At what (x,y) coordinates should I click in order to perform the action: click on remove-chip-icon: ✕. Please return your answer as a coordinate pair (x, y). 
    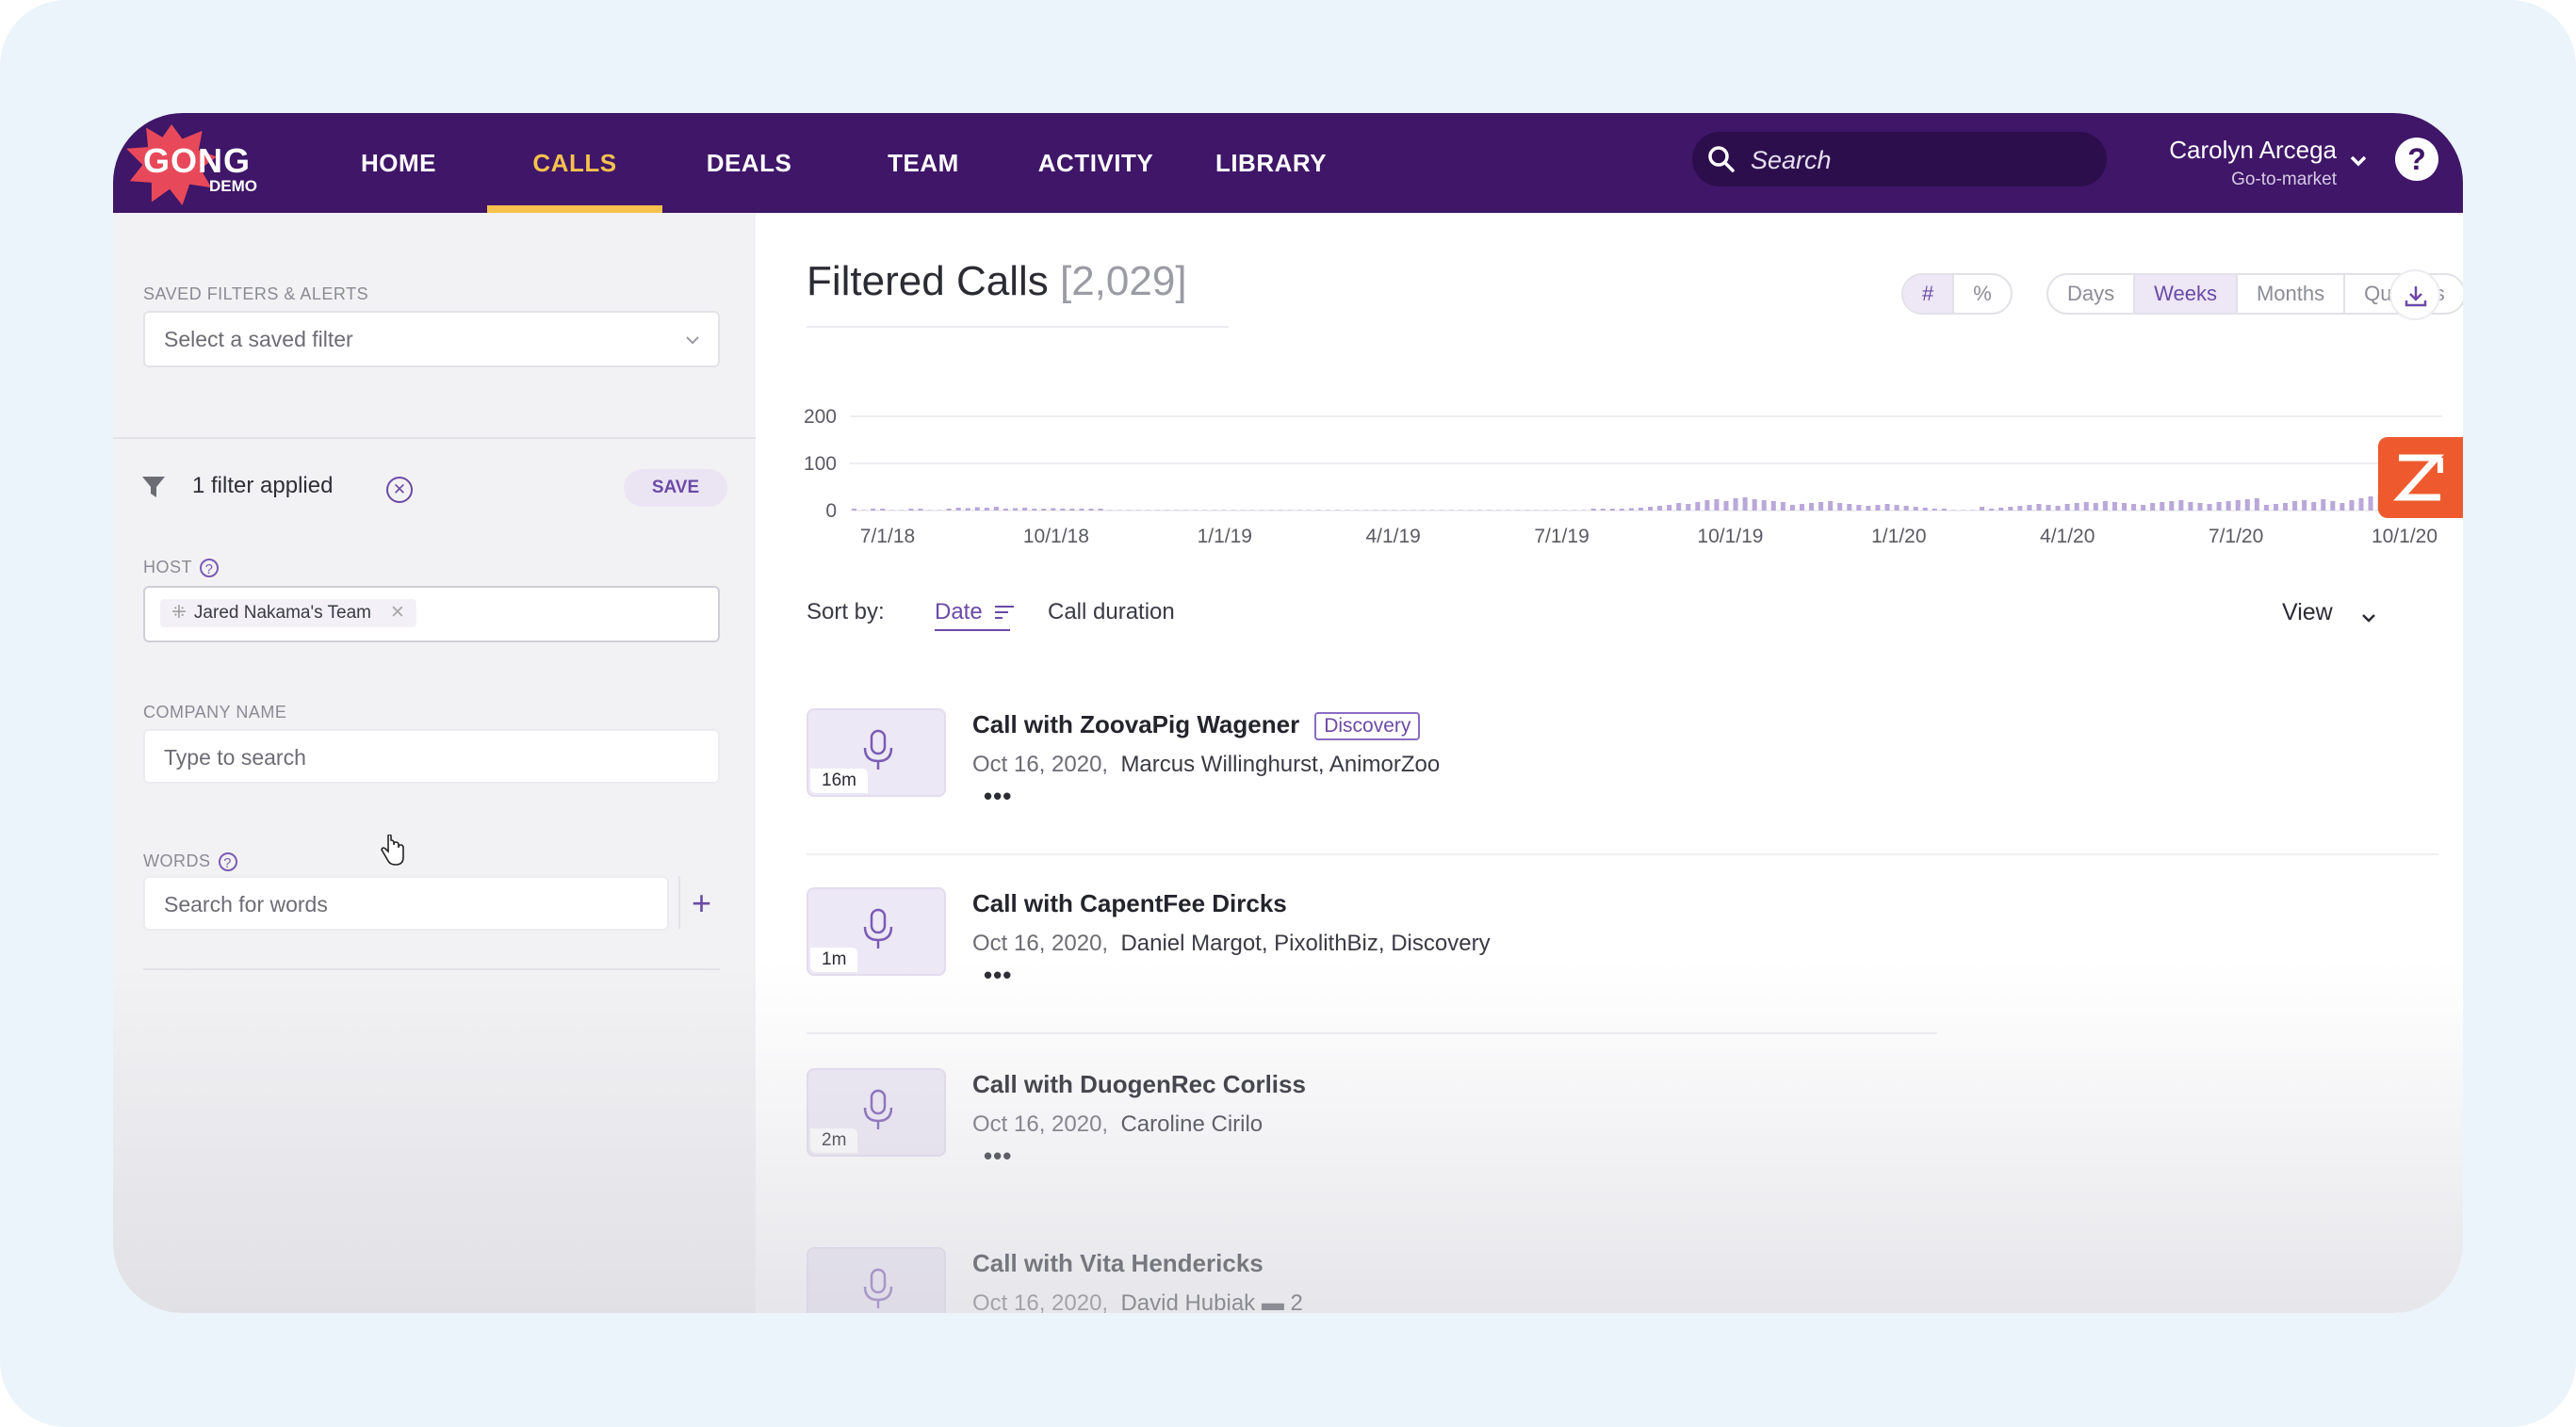
    Looking at the image, I should click on (397, 613).